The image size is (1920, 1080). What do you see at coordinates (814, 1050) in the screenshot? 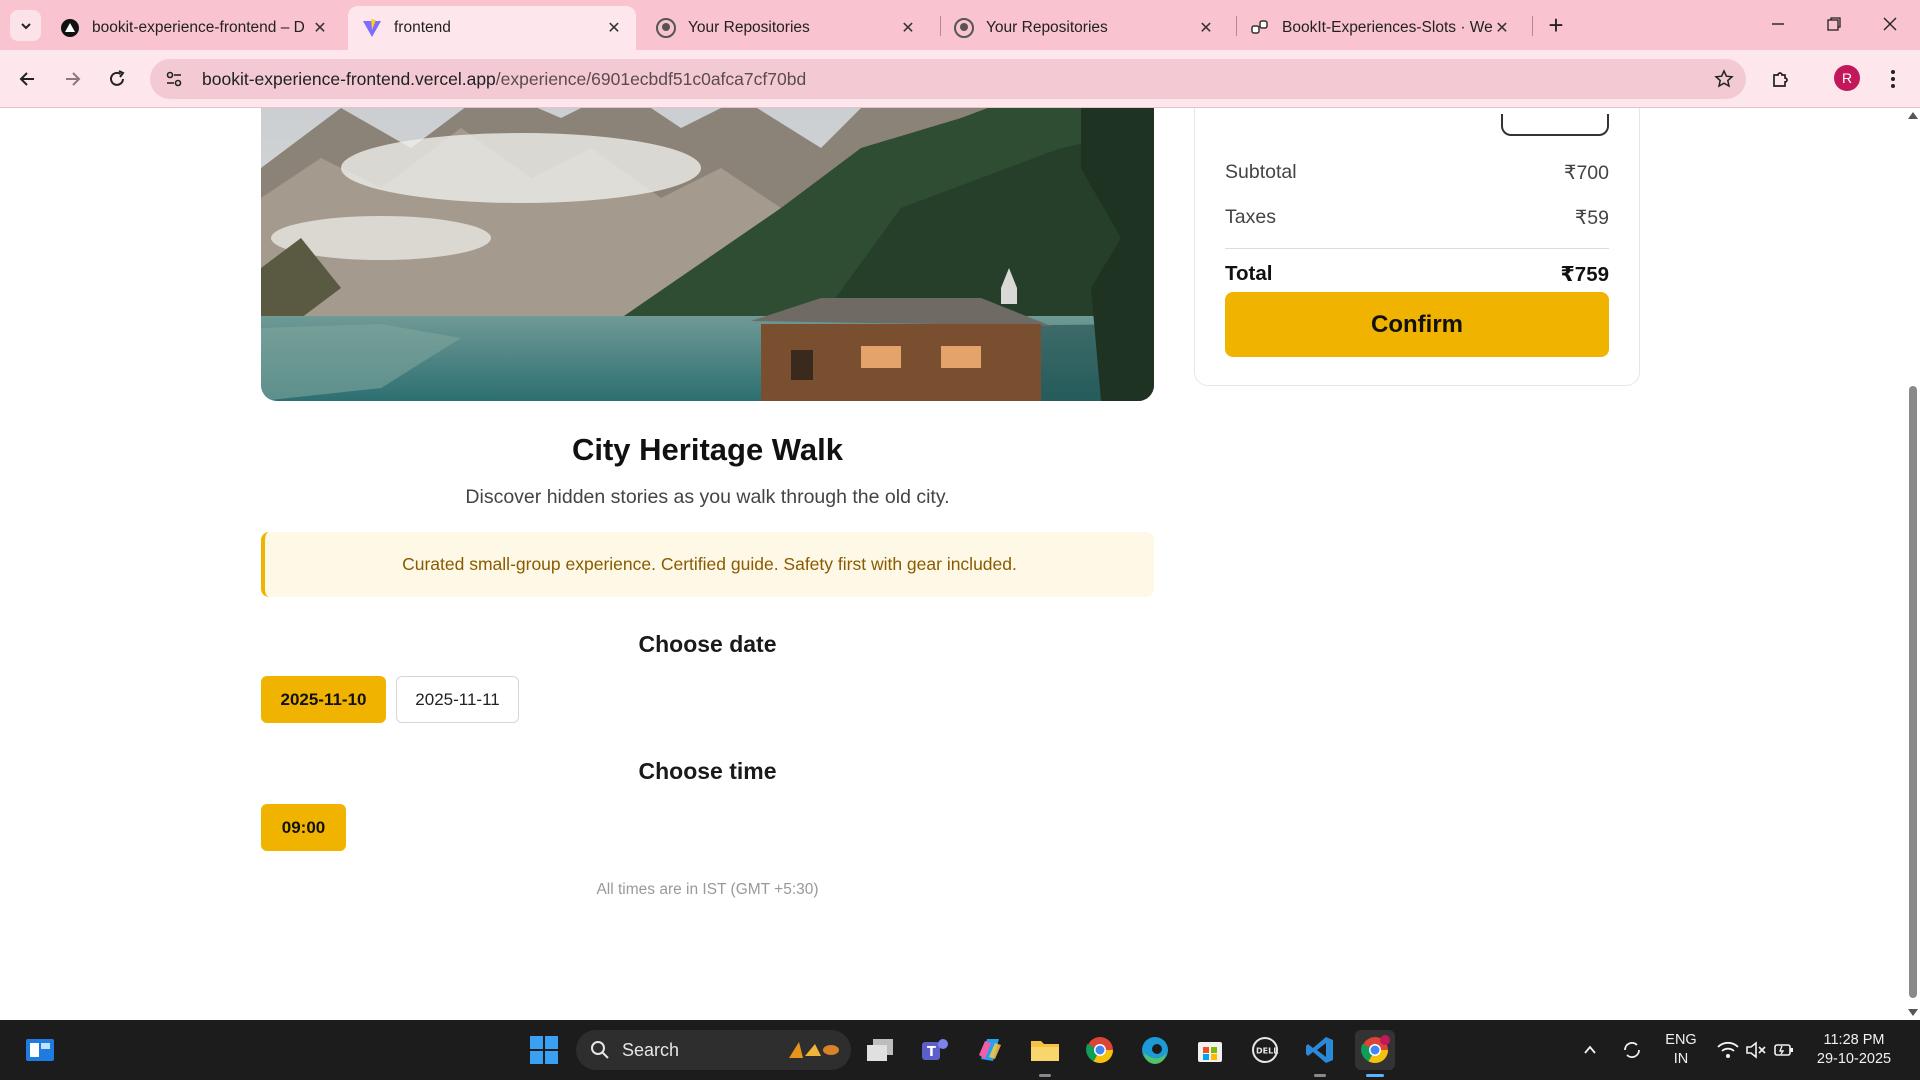
I see `search-highlight-icon` at bounding box center [814, 1050].